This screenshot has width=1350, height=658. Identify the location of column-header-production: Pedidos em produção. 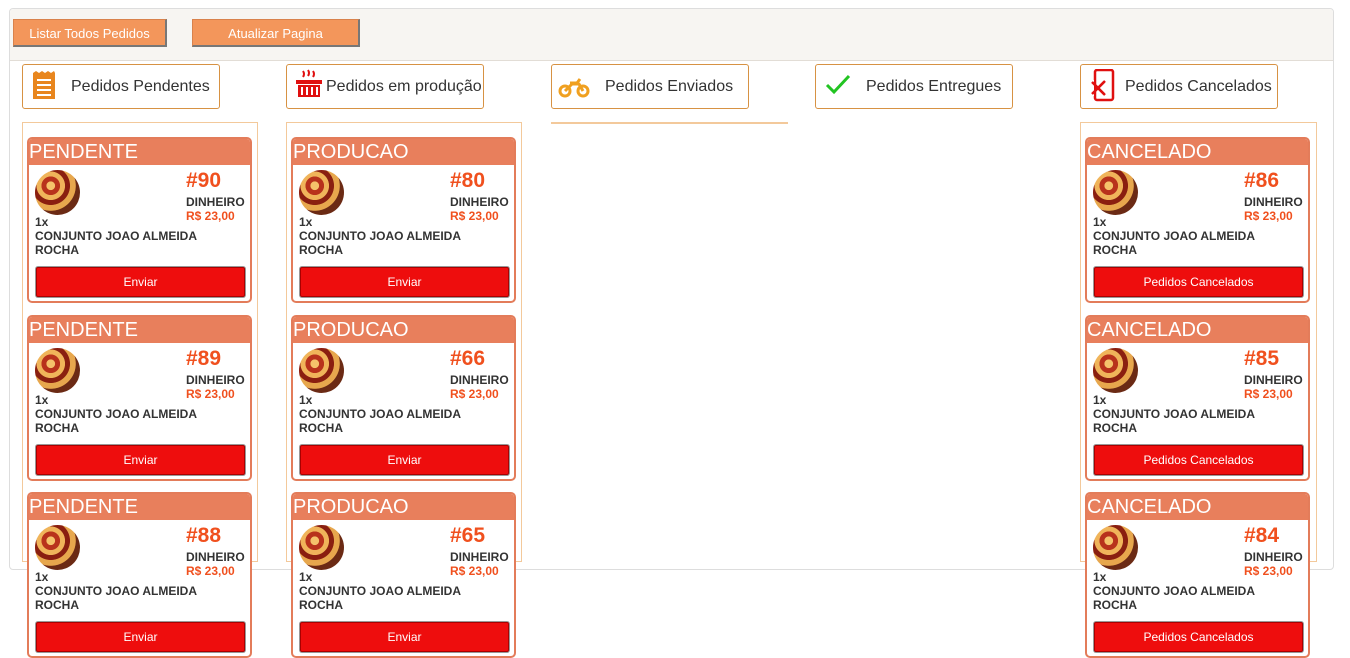
(385, 86).